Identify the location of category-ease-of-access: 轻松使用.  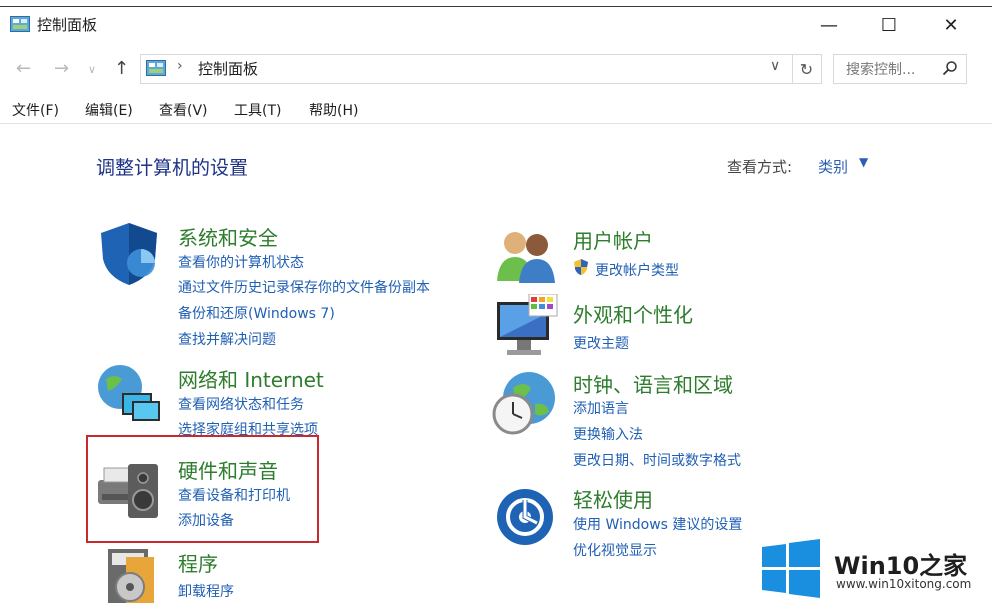
(613, 498).